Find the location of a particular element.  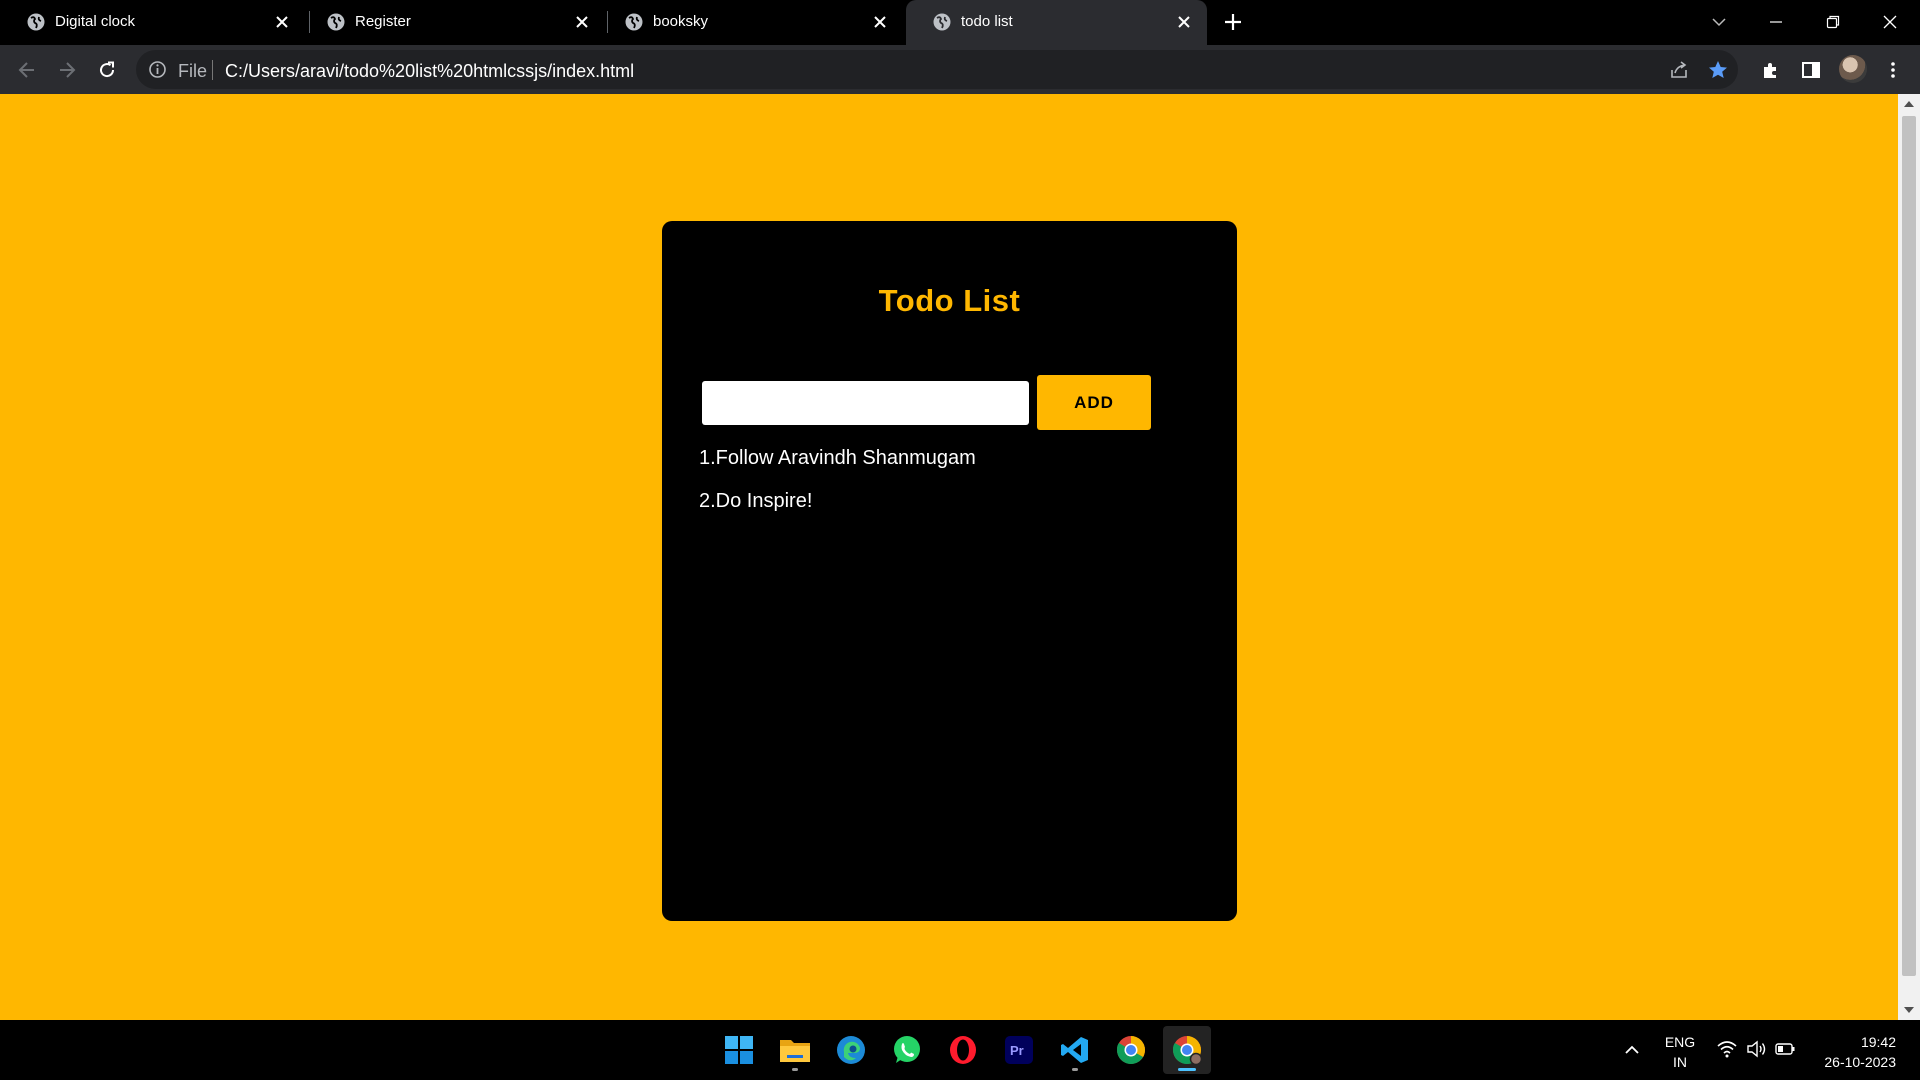

tab-strip: Digital clock Register booksky todo list is located at coordinates (960, 22).